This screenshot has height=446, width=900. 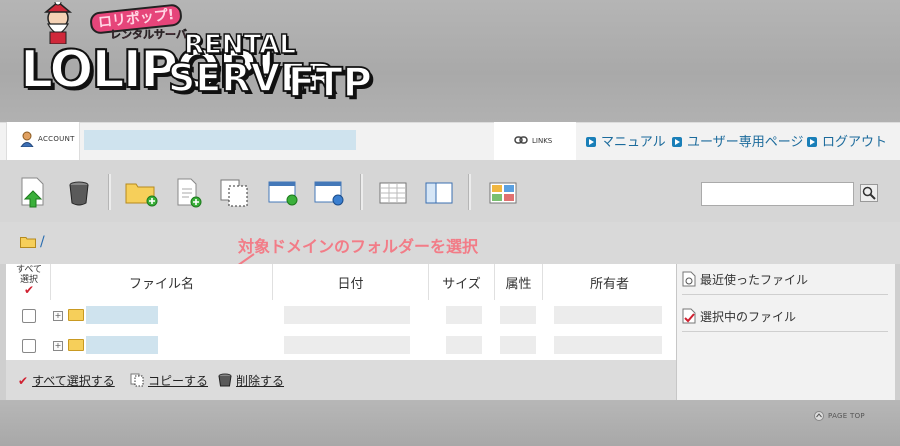 I want to click on nav-link-user-page-label: ユーザー専用ページ, so click(x=745, y=142).